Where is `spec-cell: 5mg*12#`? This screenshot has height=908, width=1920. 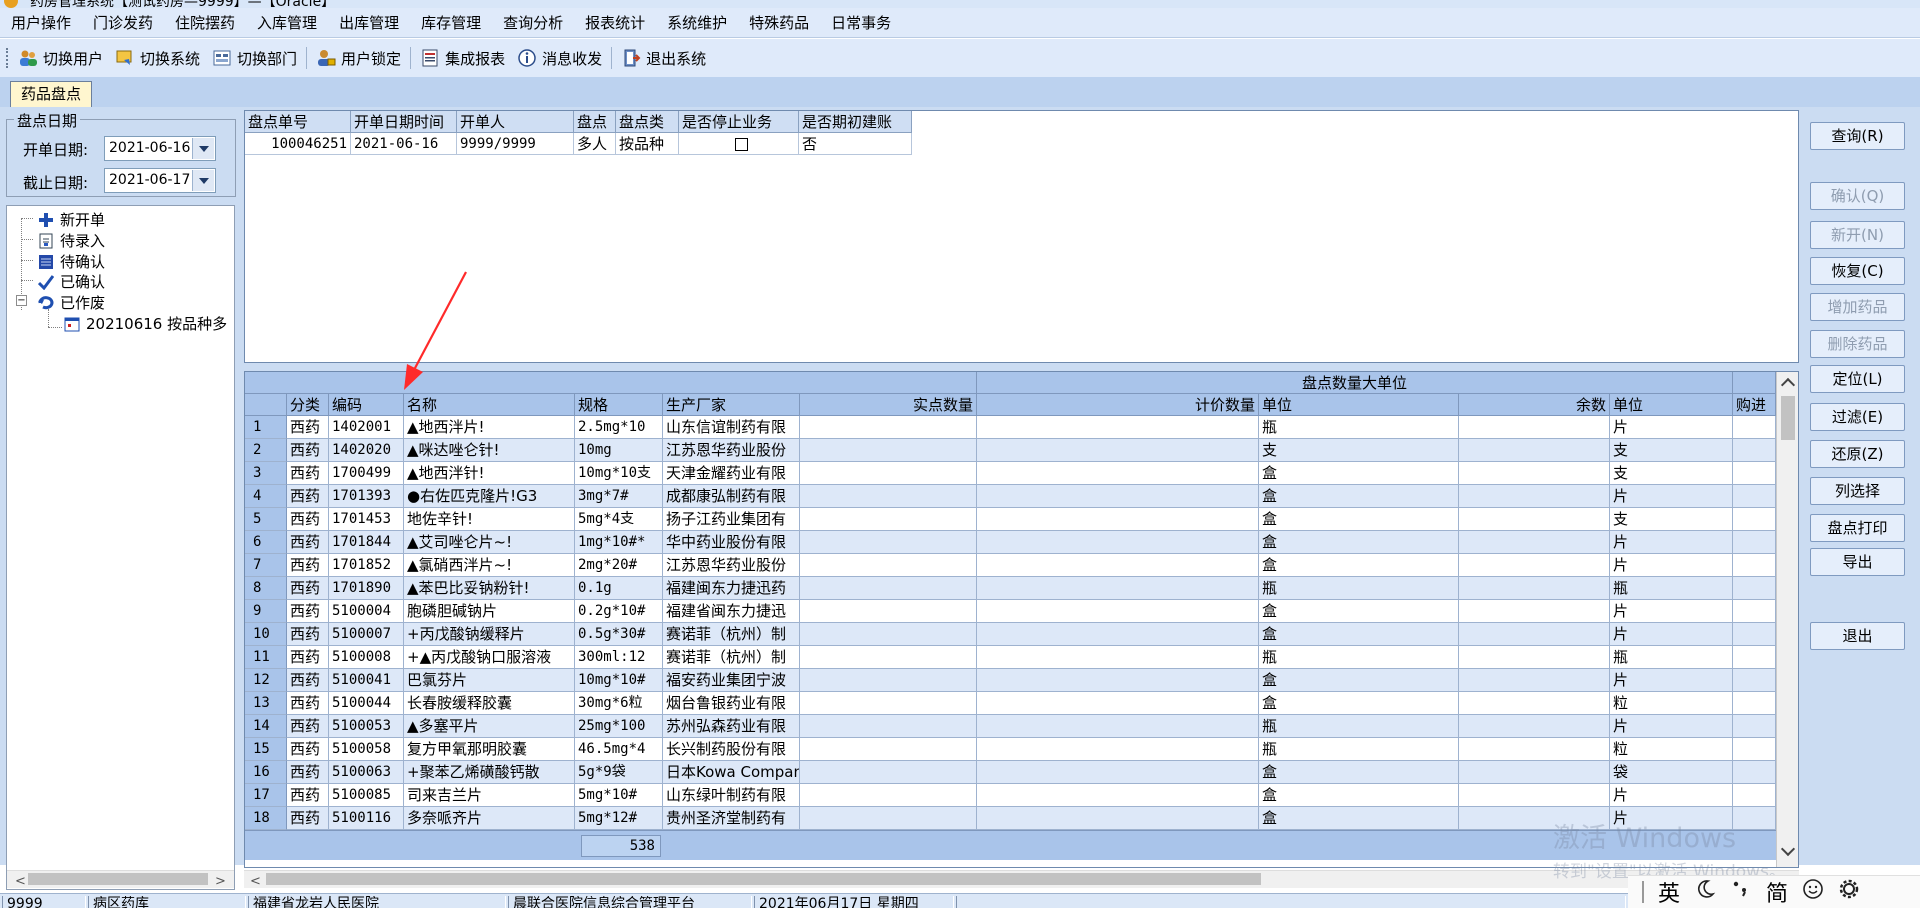 spec-cell: 5mg*12# is located at coordinates (619, 818).